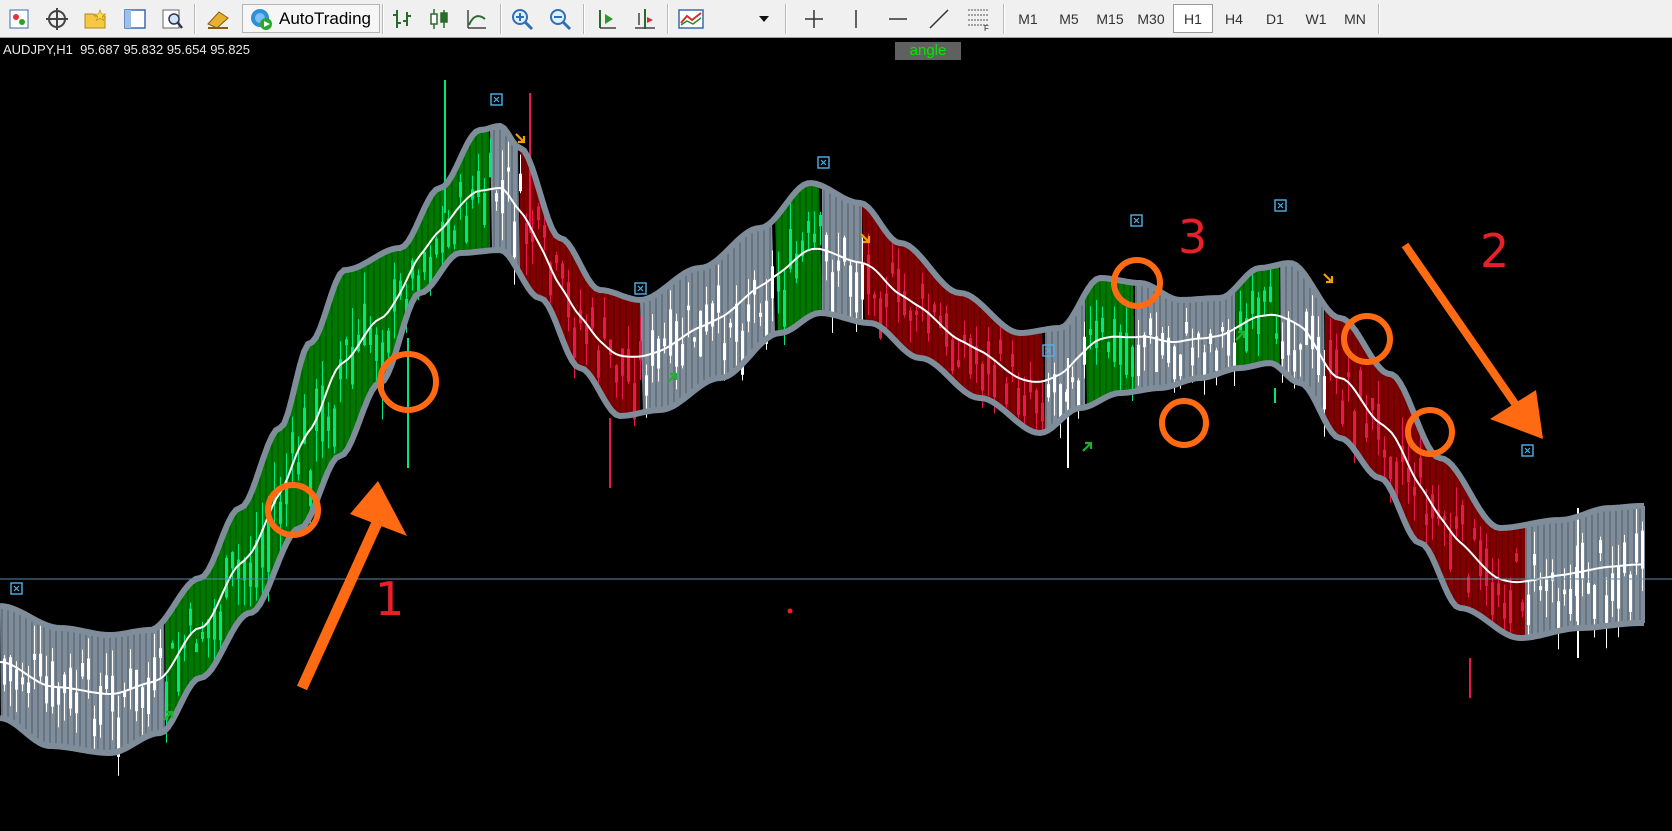 The image size is (1672, 831). What do you see at coordinates (57, 18) in the screenshot?
I see `crosshair-target-icon` at bounding box center [57, 18].